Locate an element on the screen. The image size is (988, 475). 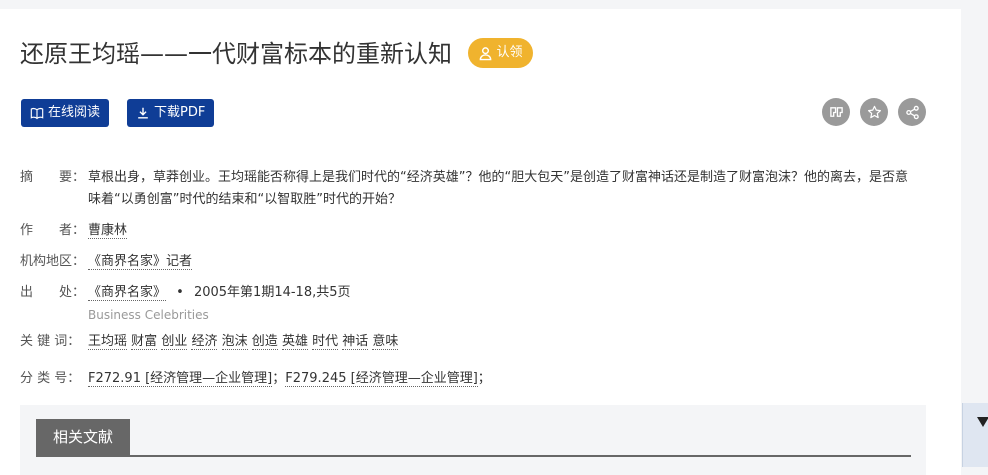
user-icon is located at coordinates (486, 53).